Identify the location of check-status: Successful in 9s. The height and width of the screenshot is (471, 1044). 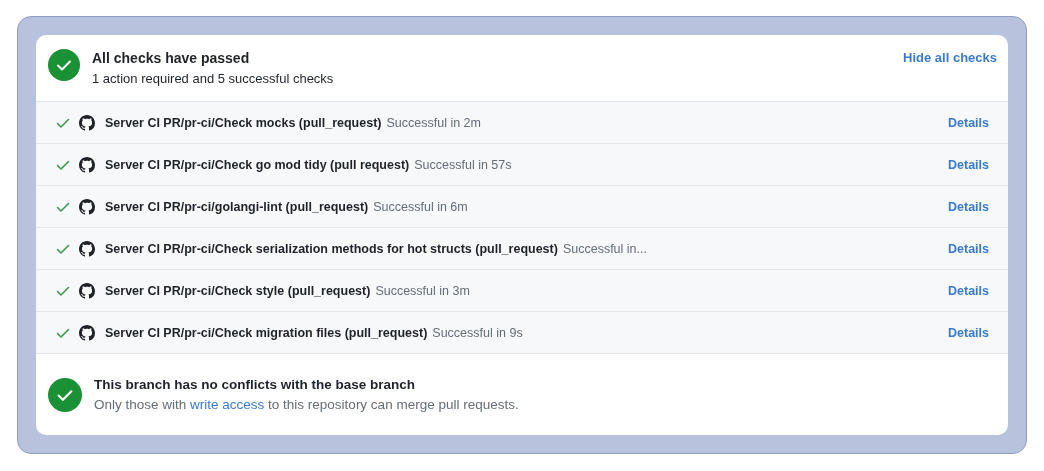
(478, 332).